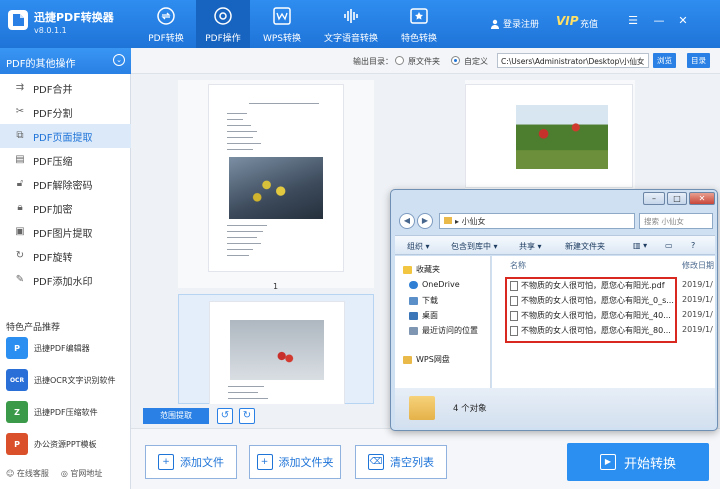 Image resolution: width=720 pixels, height=489 pixels. Describe the element at coordinates (119, 60) in the screenshot. I see `chevron-down-icon: ⌄` at that location.